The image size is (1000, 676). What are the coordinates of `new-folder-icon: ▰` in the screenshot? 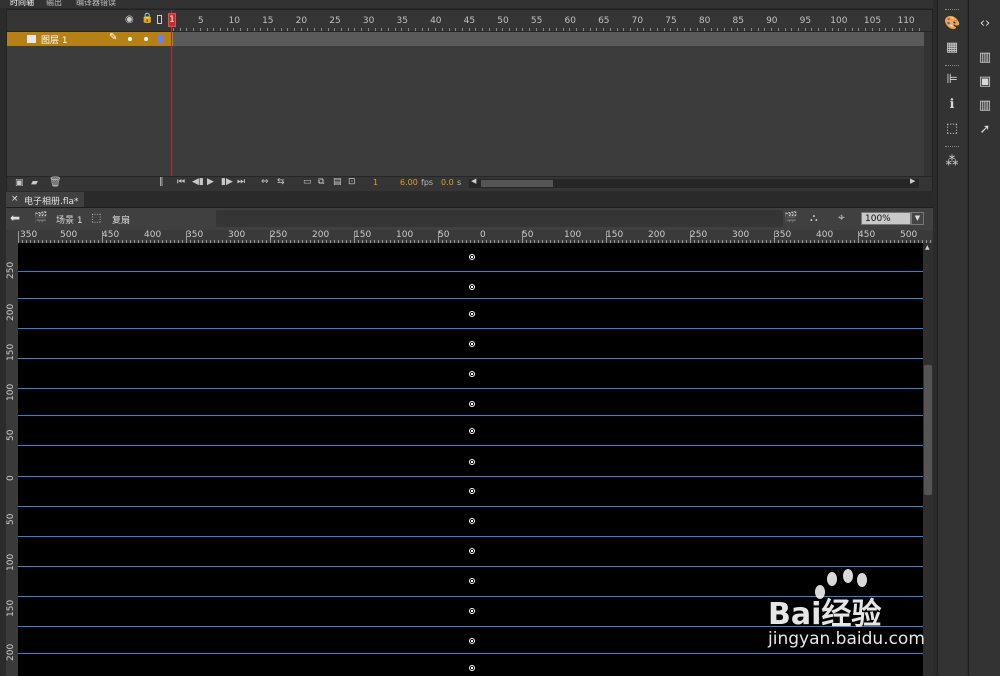 It's located at (34, 183).